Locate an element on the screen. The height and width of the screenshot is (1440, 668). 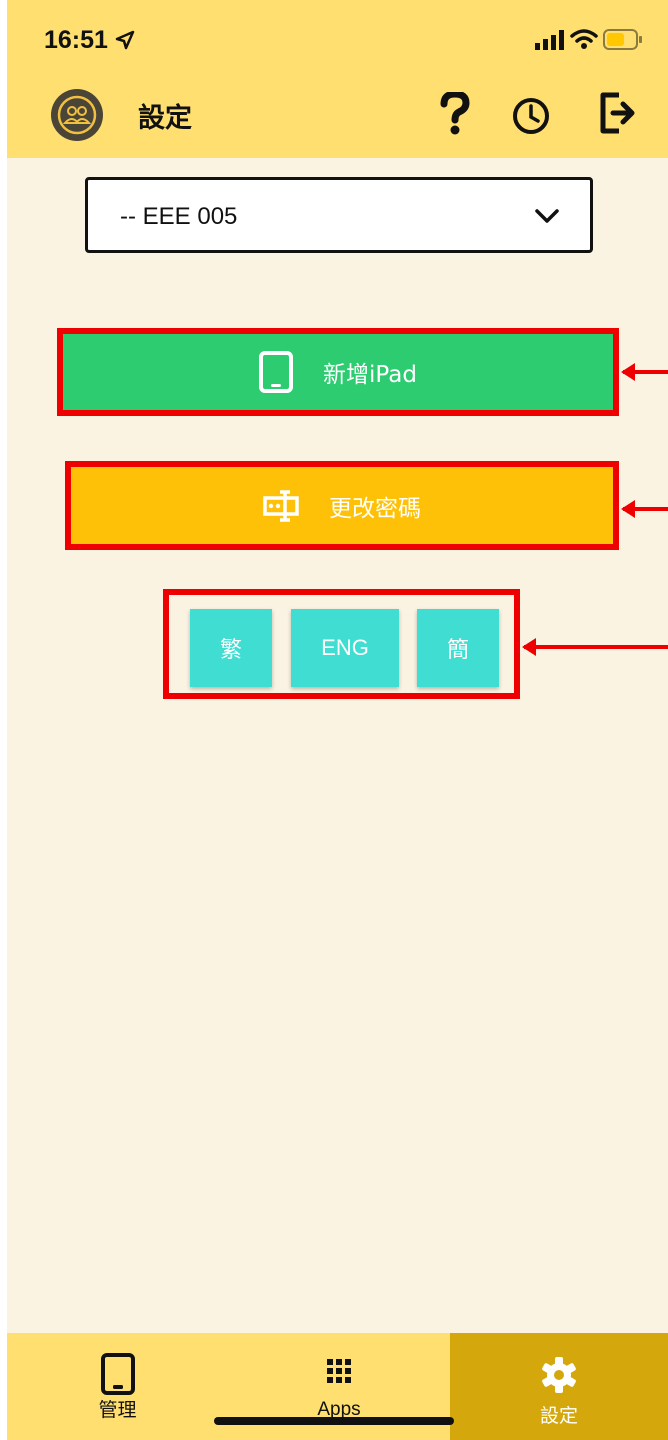
tab-settings: 設定 is located at coordinates (559, 1386).